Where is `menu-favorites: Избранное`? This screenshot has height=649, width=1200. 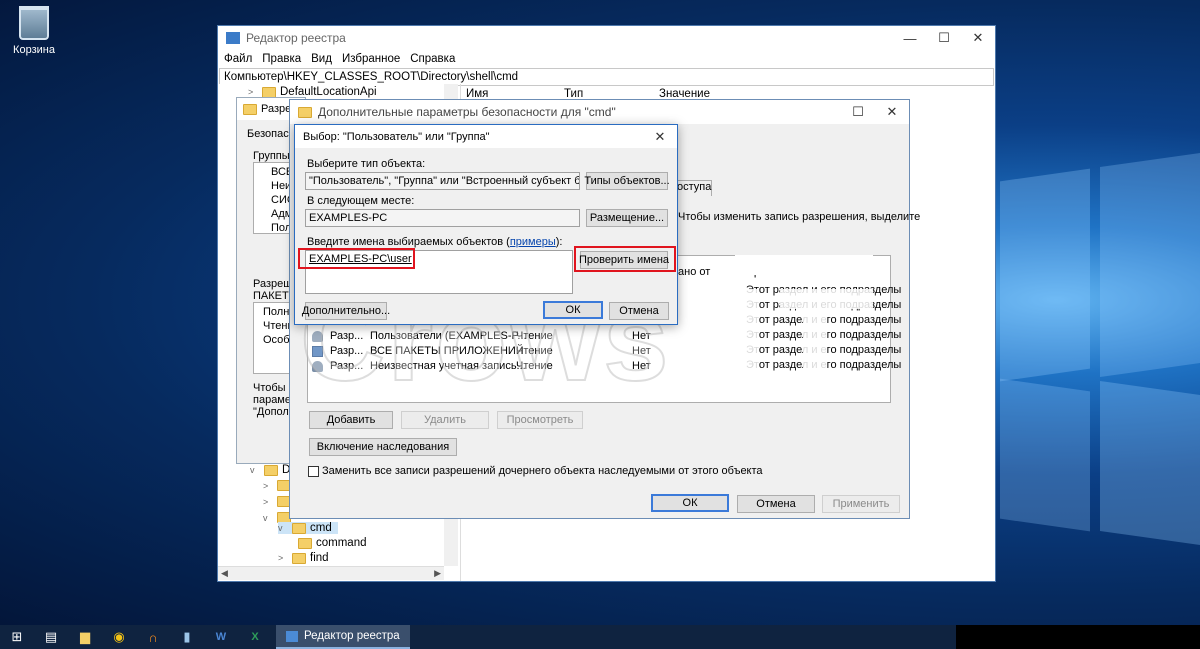
menu-favorites: Избранное is located at coordinates (371, 59).